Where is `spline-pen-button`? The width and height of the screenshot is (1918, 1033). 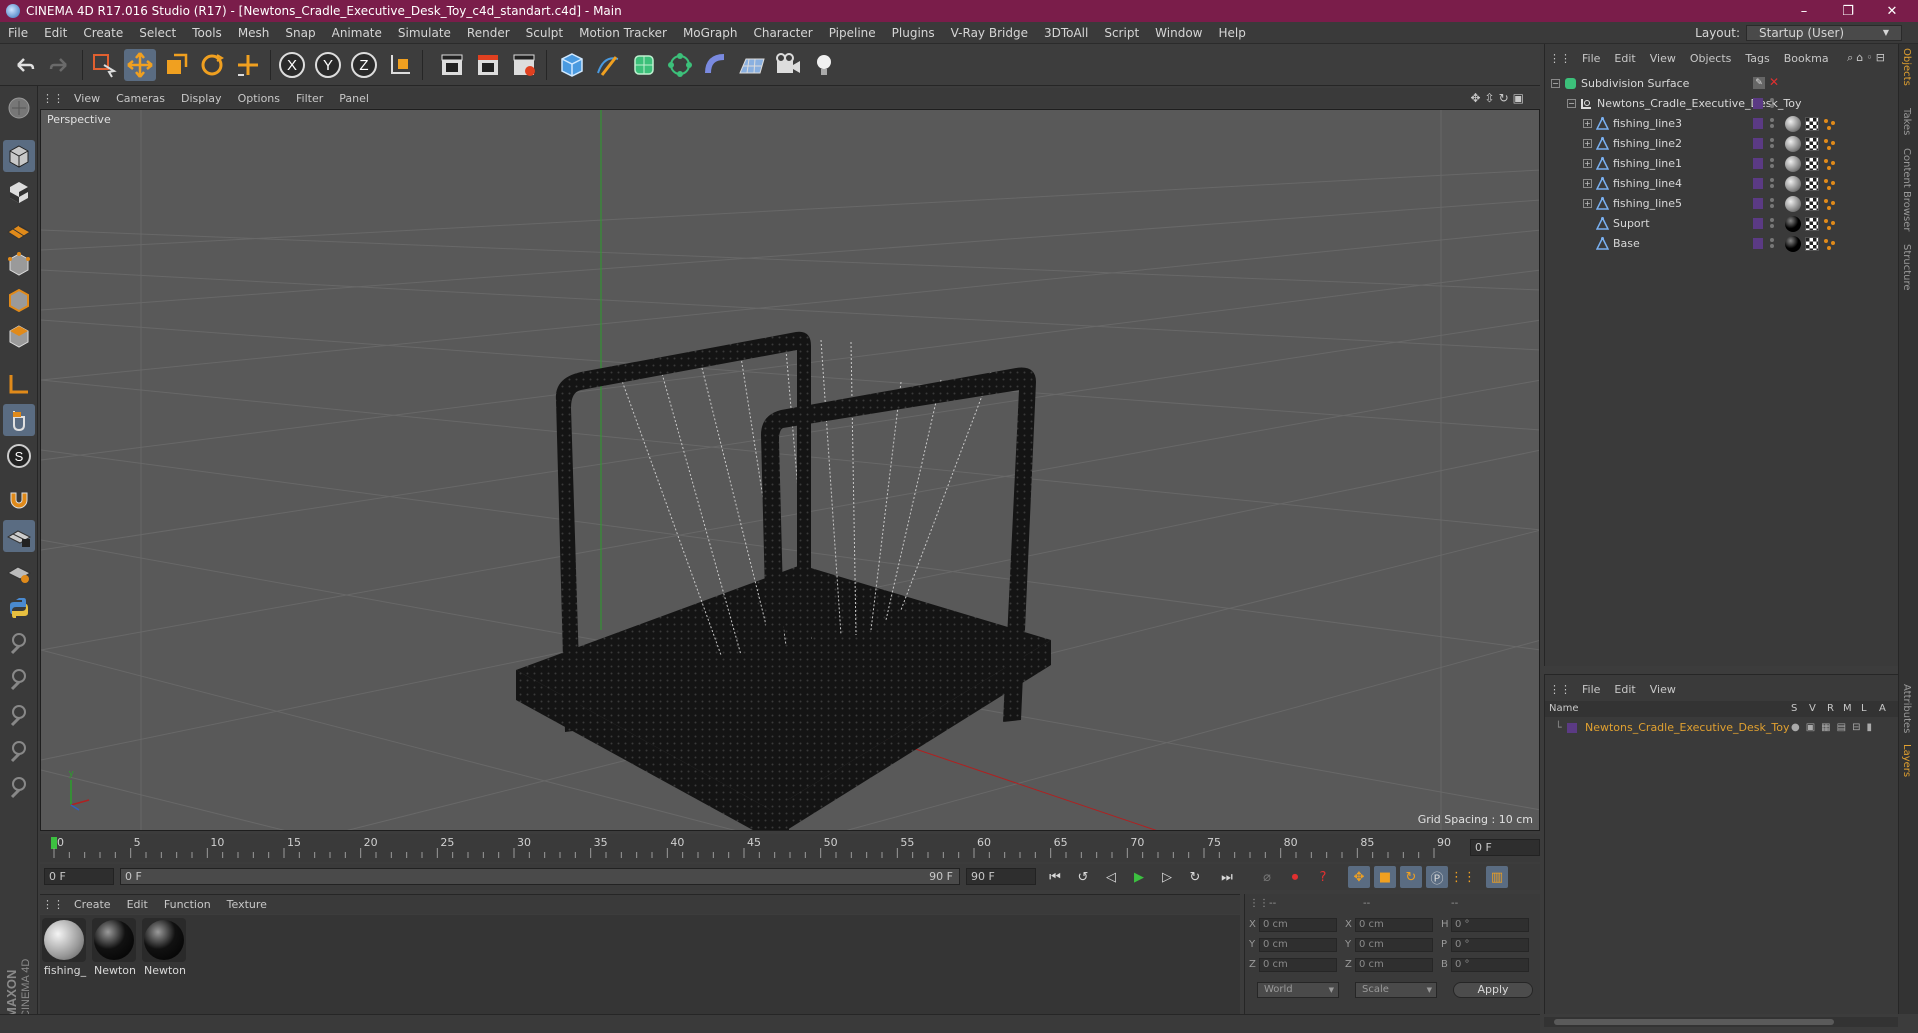
spline-pen-button is located at coordinates (608, 65).